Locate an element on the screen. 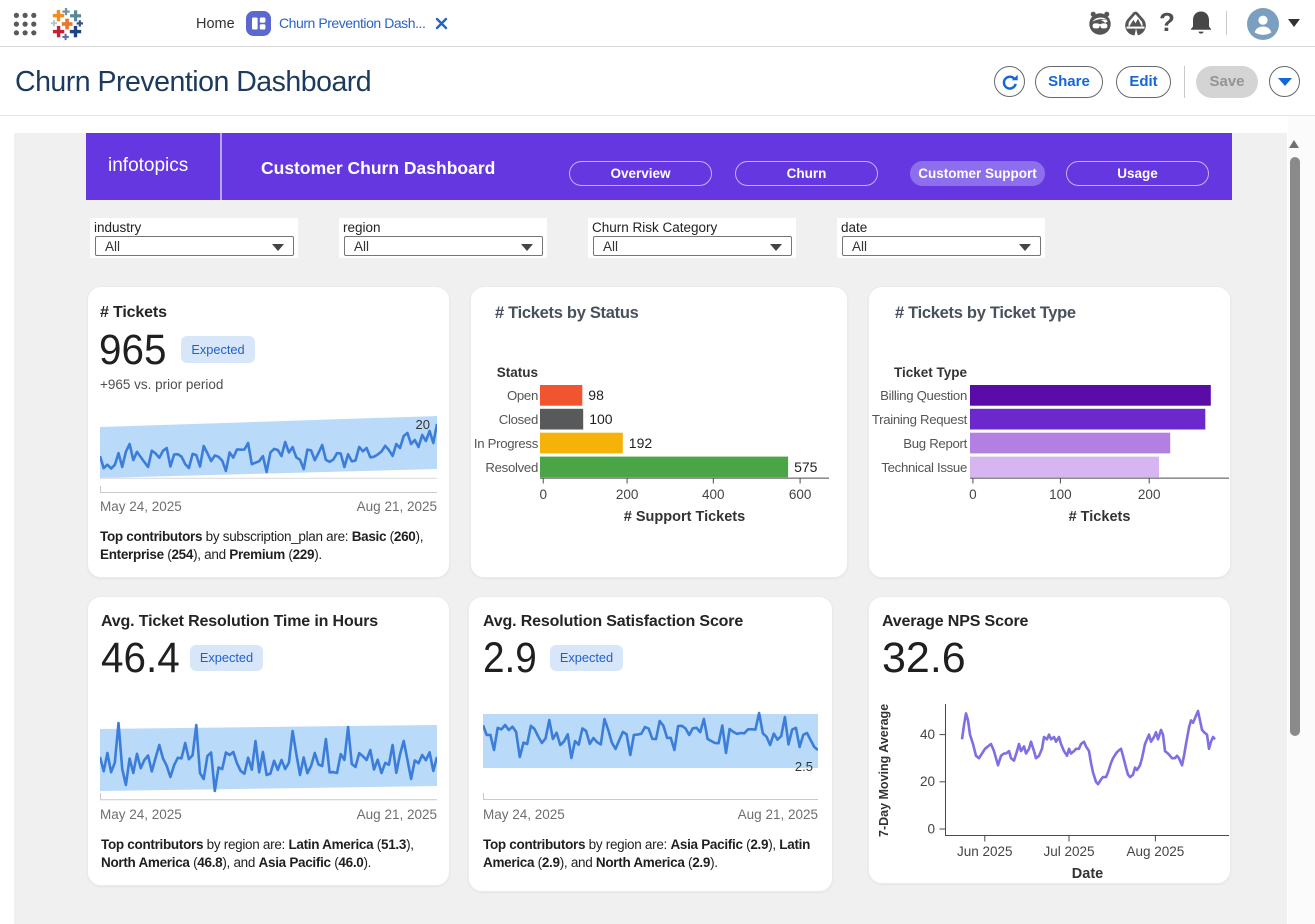  svg-text: Training Request is located at coordinates (920, 419).